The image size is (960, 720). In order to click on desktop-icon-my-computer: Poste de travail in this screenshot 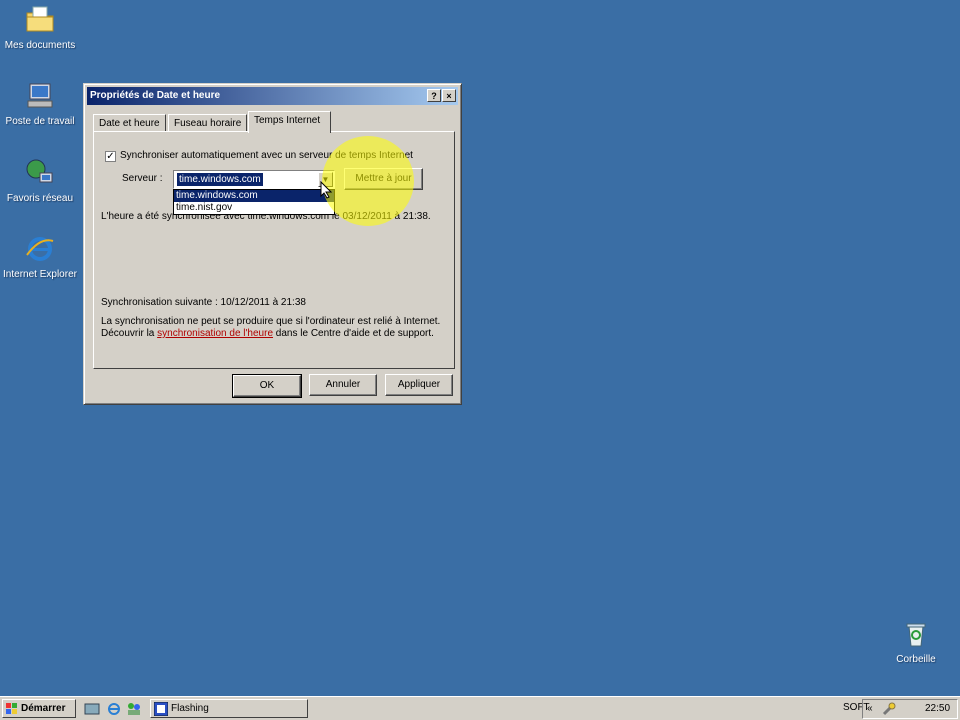, I will do `click(40, 104)`.